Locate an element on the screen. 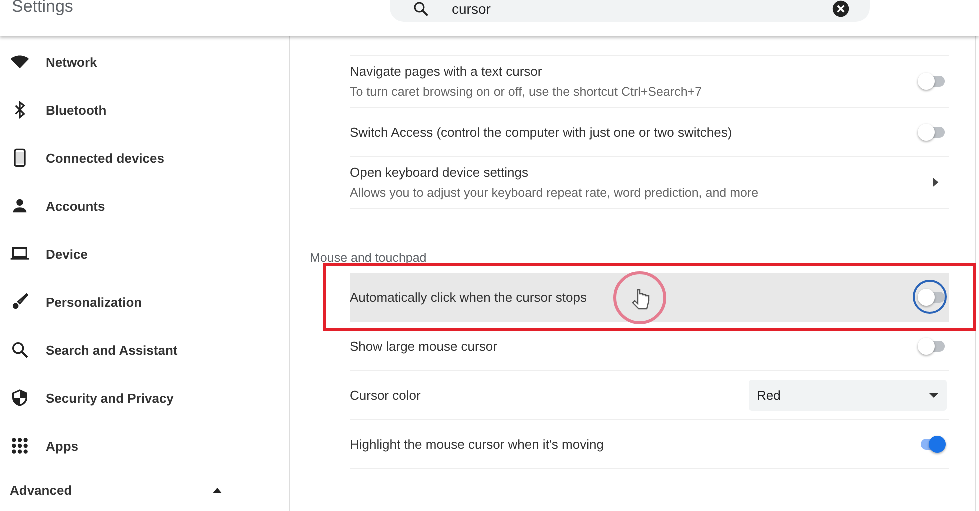 The height and width of the screenshot is (511, 979). setting-title: Cursor color is located at coordinates (386, 395).